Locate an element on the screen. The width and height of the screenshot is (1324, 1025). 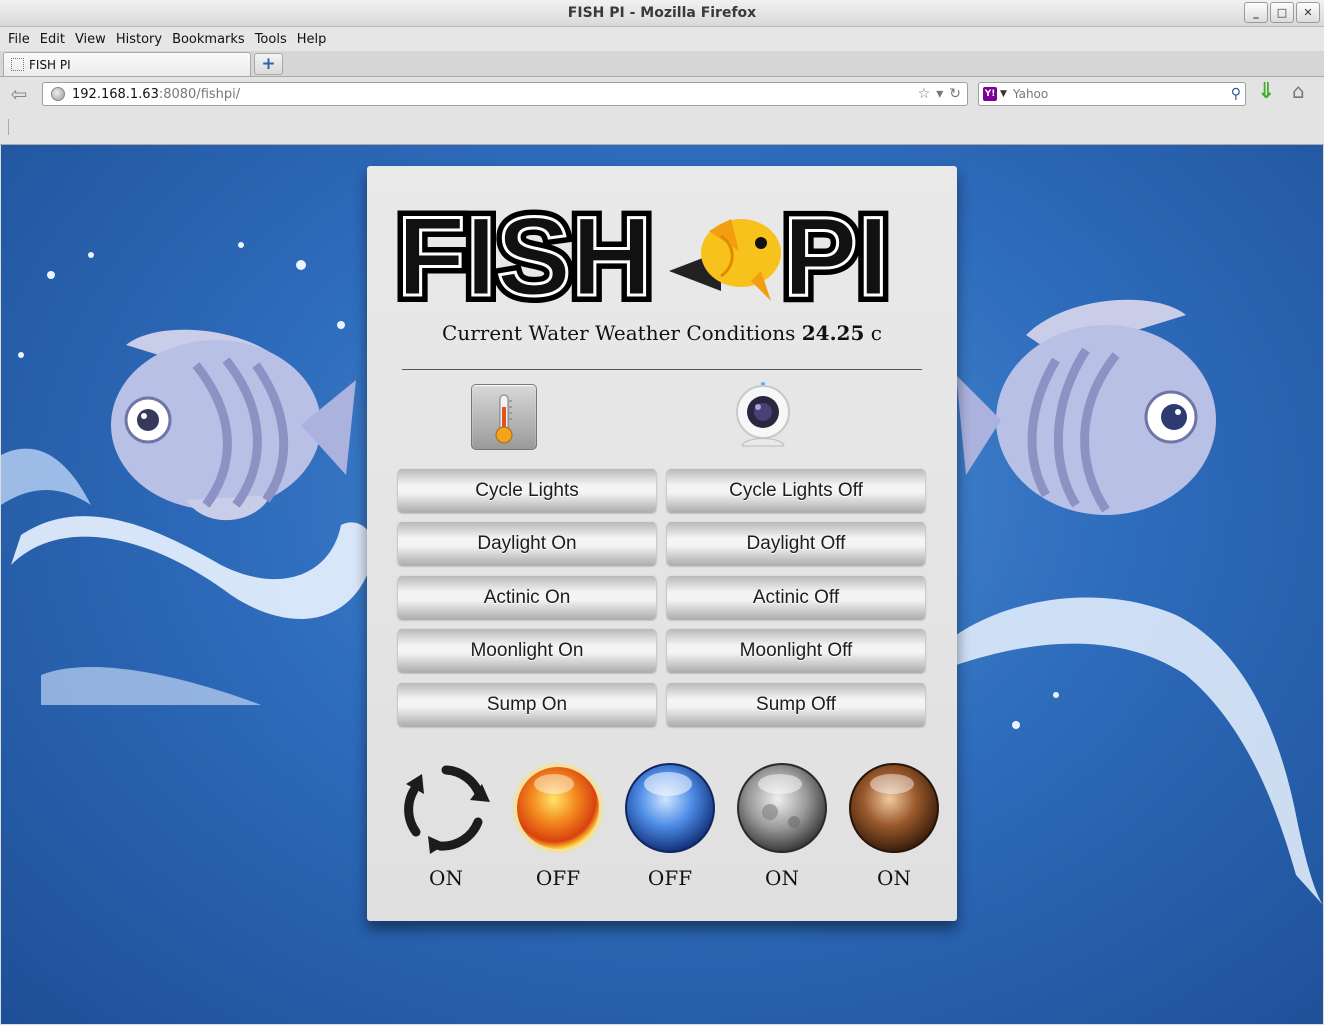
daylight-status: OFF is located at coordinates (557, 829).